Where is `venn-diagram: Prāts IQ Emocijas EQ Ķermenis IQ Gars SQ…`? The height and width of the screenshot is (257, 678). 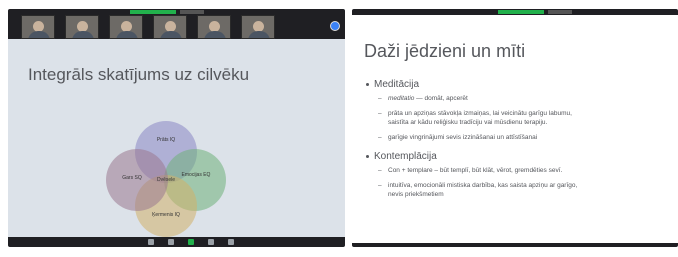 venn-diagram: Prāts IQ Emocijas EQ Ķermenis IQ Gars SQ… is located at coordinates (166, 177).